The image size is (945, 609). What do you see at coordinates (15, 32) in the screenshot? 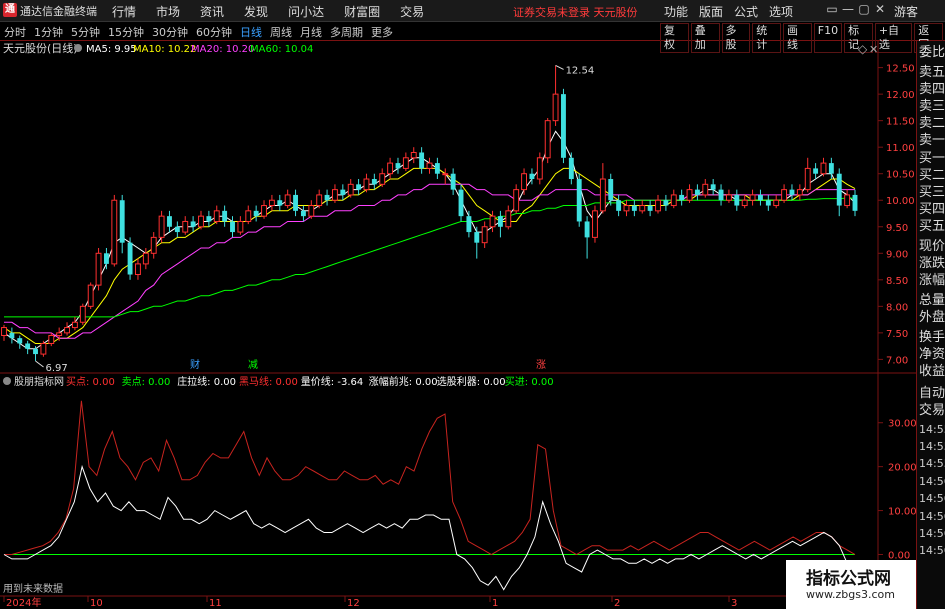
I see `period-tab-intraday: 分时` at bounding box center [15, 32].